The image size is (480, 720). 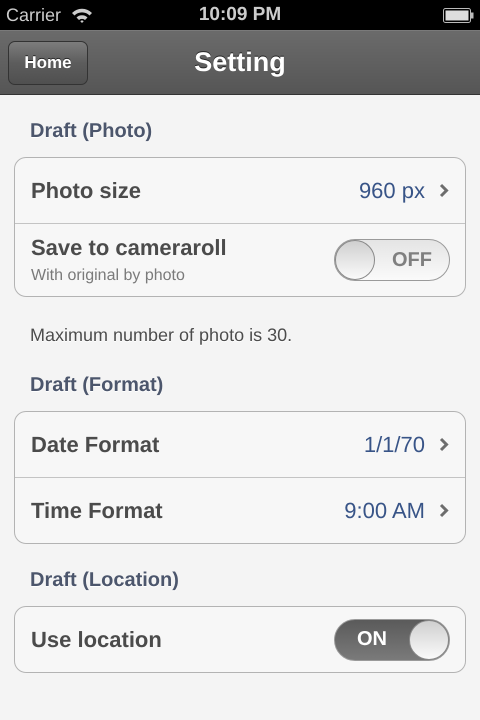 What do you see at coordinates (108, 276) in the screenshot?
I see `row-subtitle: With original by photo` at bounding box center [108, 276].